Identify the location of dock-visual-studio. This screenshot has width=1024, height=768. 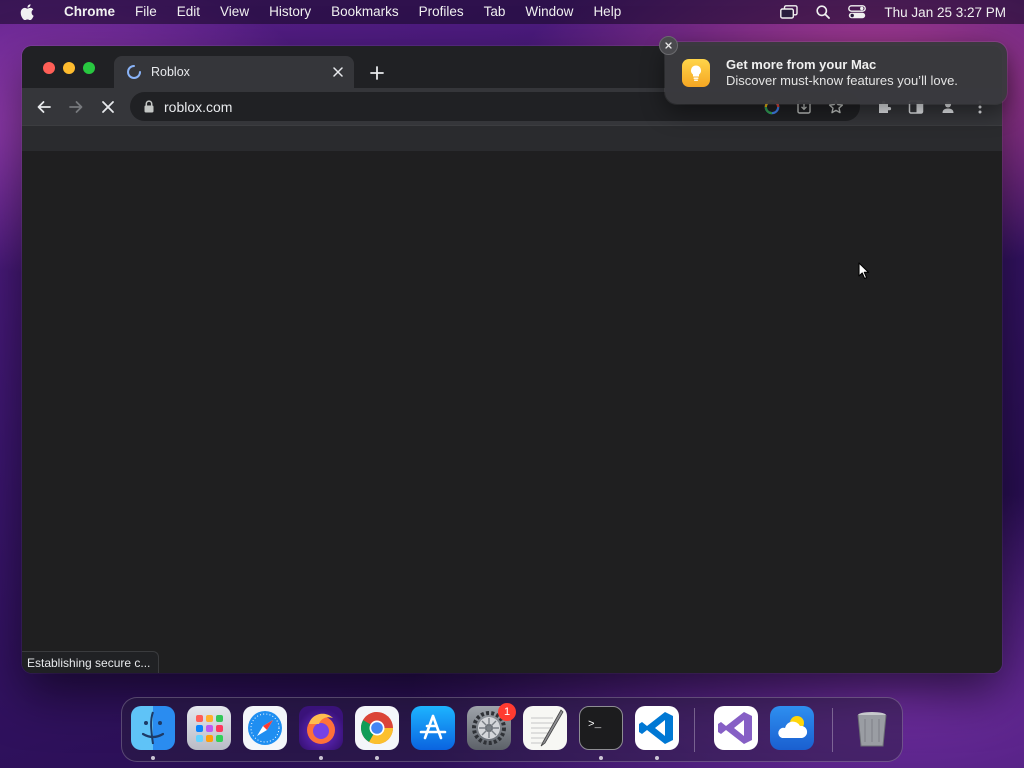
(736, 728).